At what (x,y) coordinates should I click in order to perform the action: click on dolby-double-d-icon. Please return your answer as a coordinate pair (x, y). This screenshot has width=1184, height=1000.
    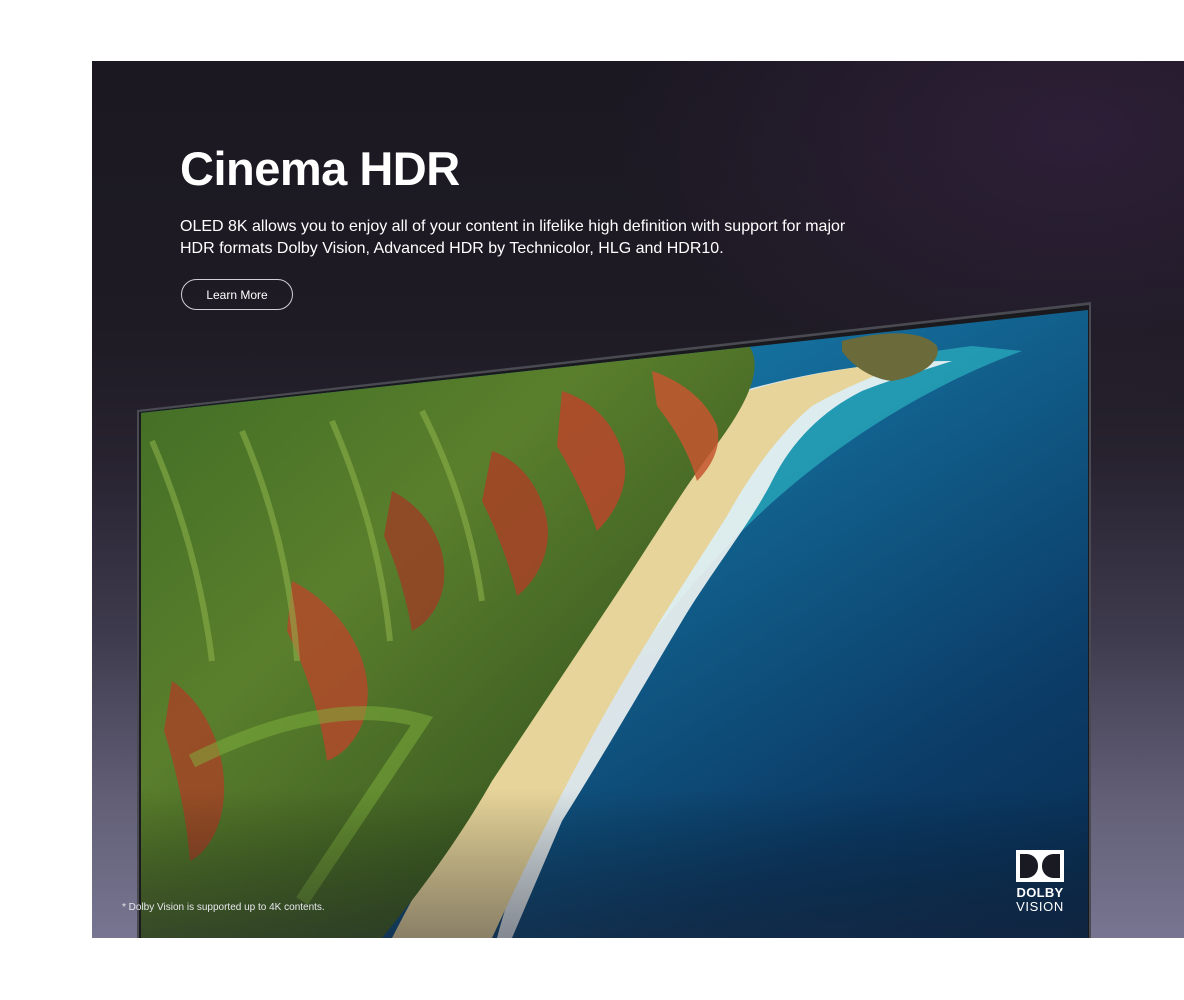
    Looking at the image, I should click on (1040, 866).